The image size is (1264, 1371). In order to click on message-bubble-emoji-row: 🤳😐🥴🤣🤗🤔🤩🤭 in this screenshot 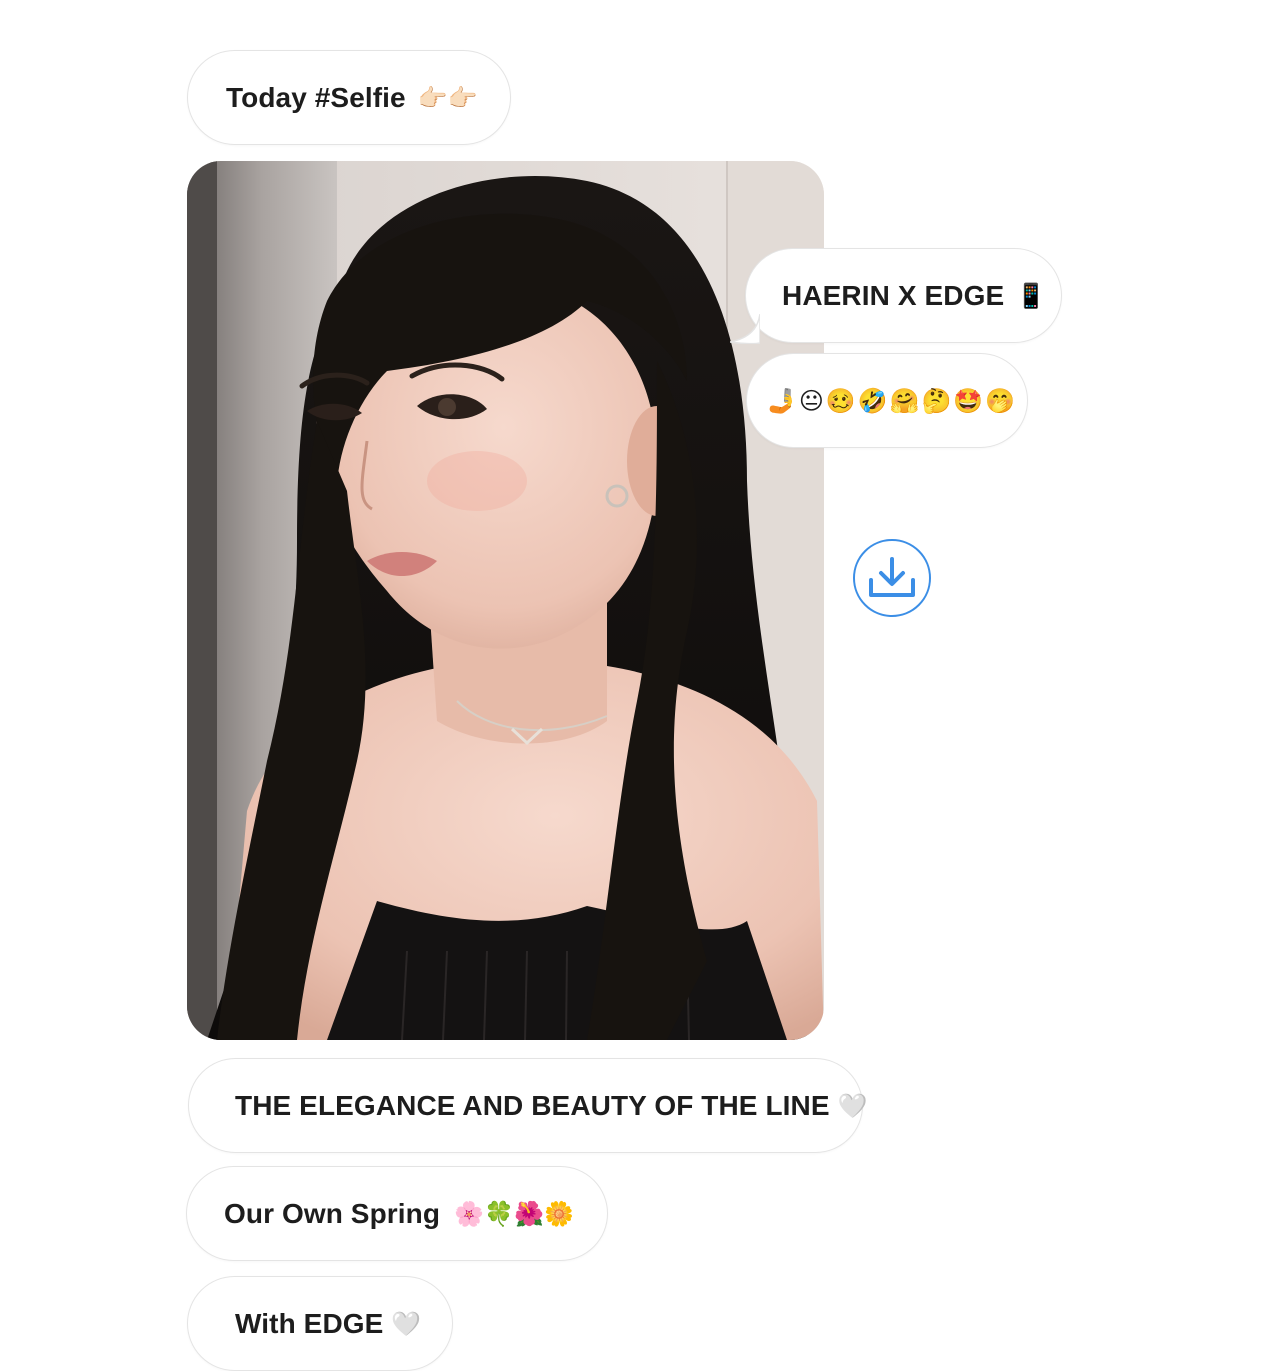, I will do `click(887, 400)`.